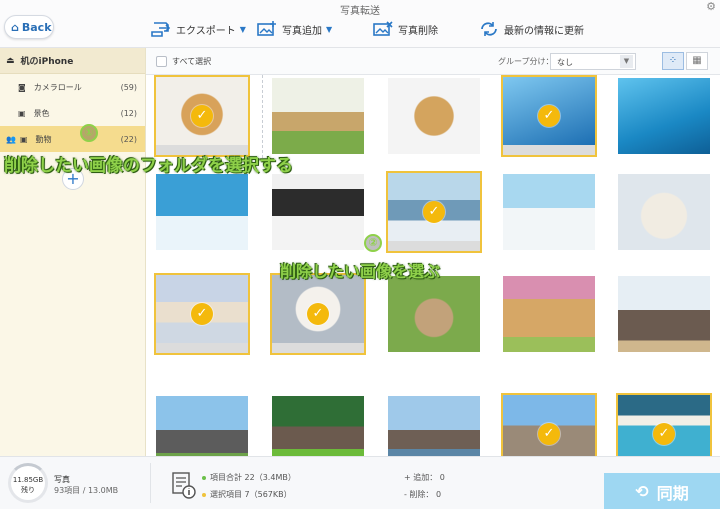 The image size is (720, 509). What do you see at coordinates (89, 133) in the screenshot?
I see `annotation-step1-number: ①` at bounding box center [89, 133].